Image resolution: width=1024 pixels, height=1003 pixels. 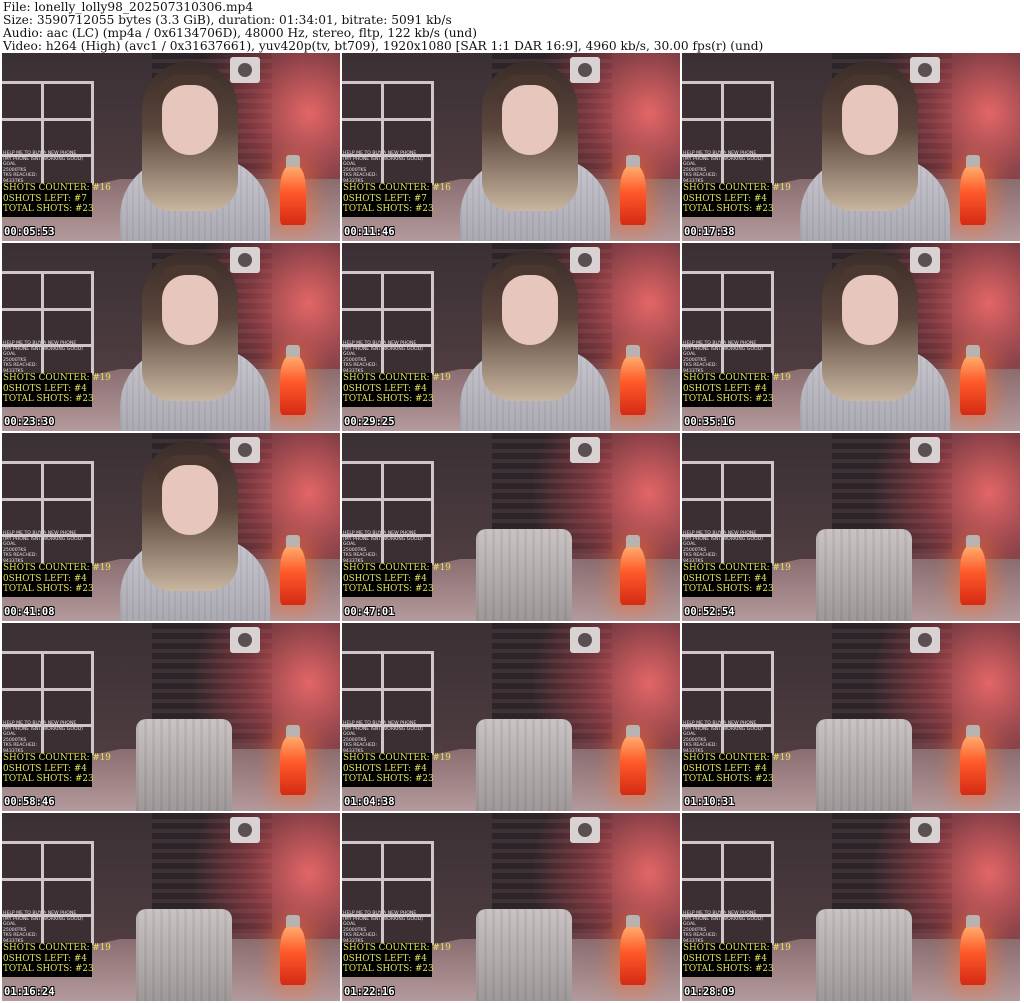 What do you see at coordinates (369, 992) in the screenshot?
I see `thumbnail-timestamp: 01:22:16` at bounding box center [369, 992].